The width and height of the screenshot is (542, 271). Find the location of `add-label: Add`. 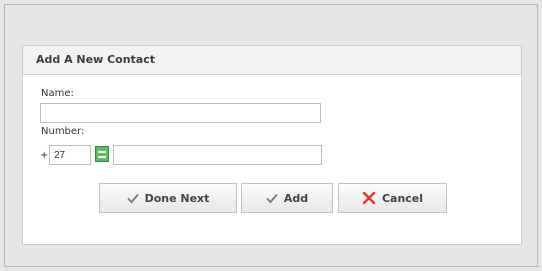

add-label: Add is located at coordinates (296, 198).